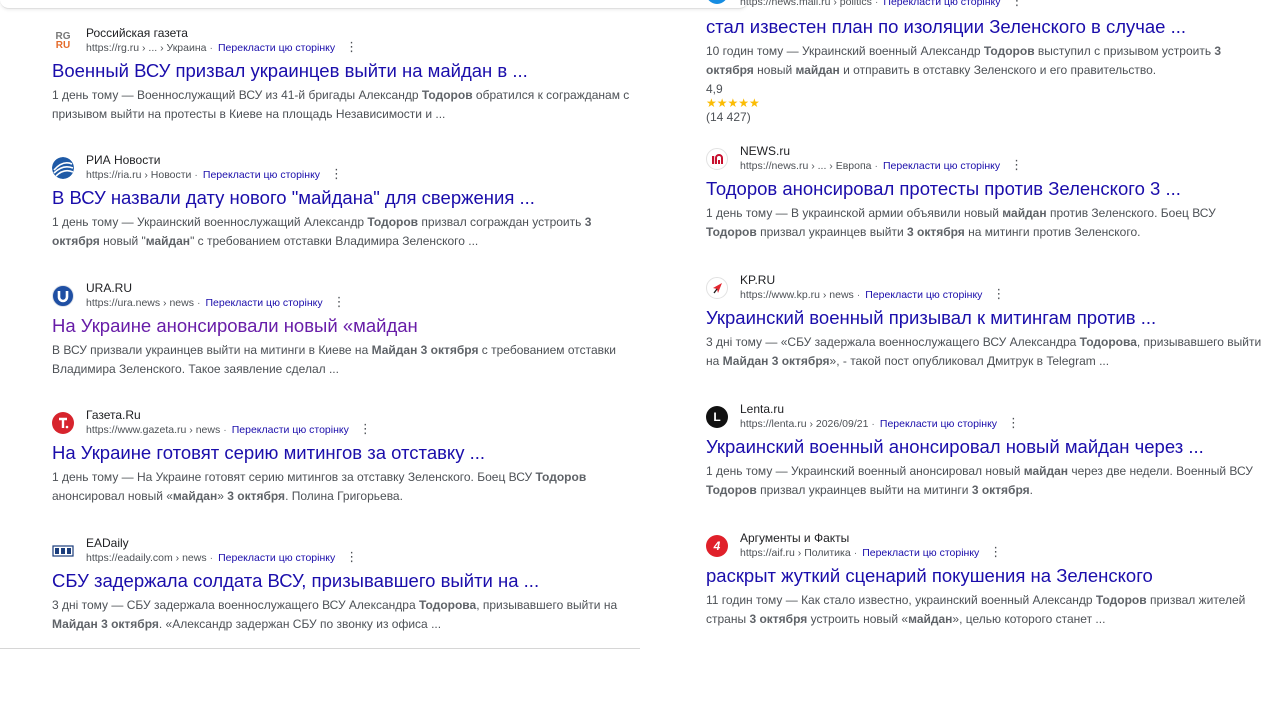 This screenshot has height=720, width=1280. What do you see at coordinates (717, 546) in the screenshot?
I see `aif-icon: 4` at bounding box center [717, 546].